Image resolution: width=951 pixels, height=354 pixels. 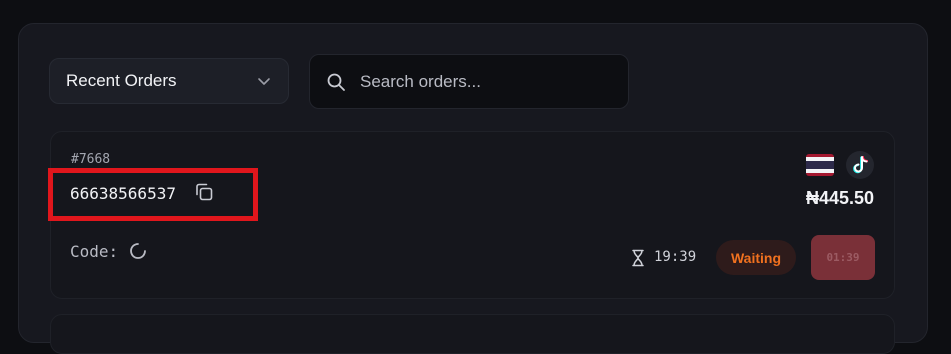 I want to click on search-icon, so click(x=336, y=82).